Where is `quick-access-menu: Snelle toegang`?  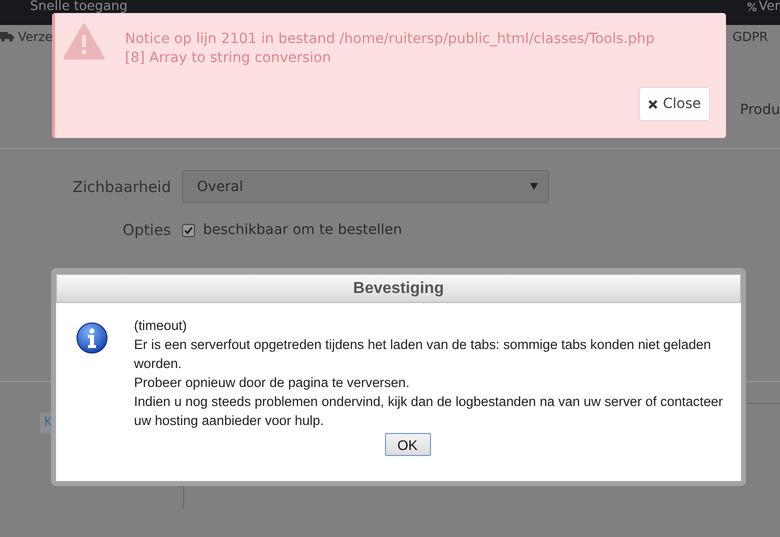
quick-access-menu: Snelle toegang is located at coordinates (79, 7).